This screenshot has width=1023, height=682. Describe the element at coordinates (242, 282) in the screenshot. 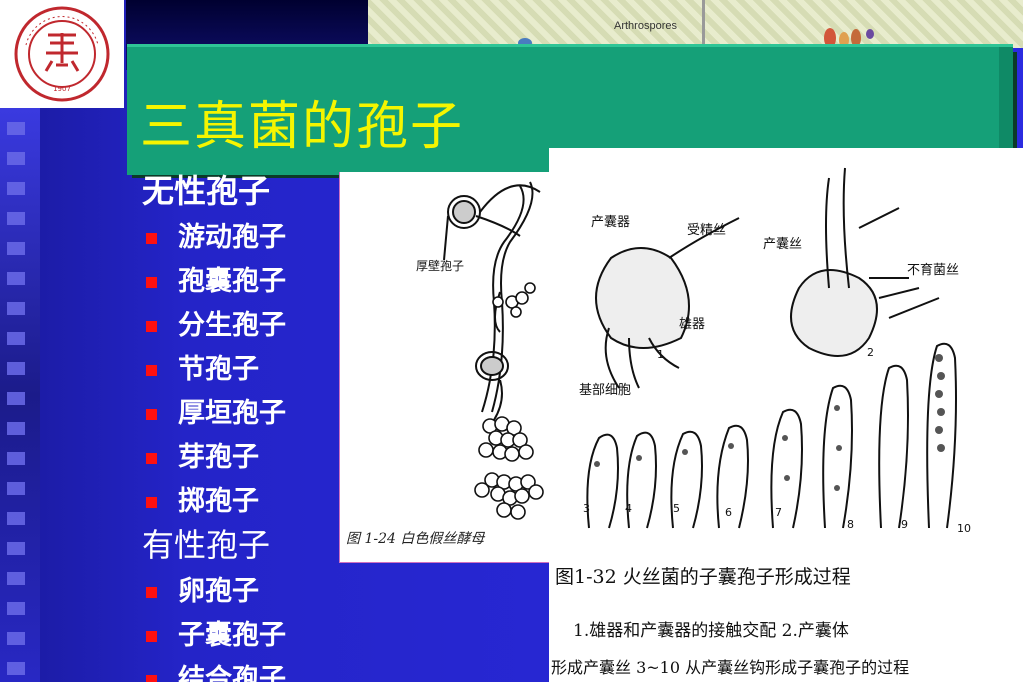

I see `list-item: 孢囊孢子` at that location.